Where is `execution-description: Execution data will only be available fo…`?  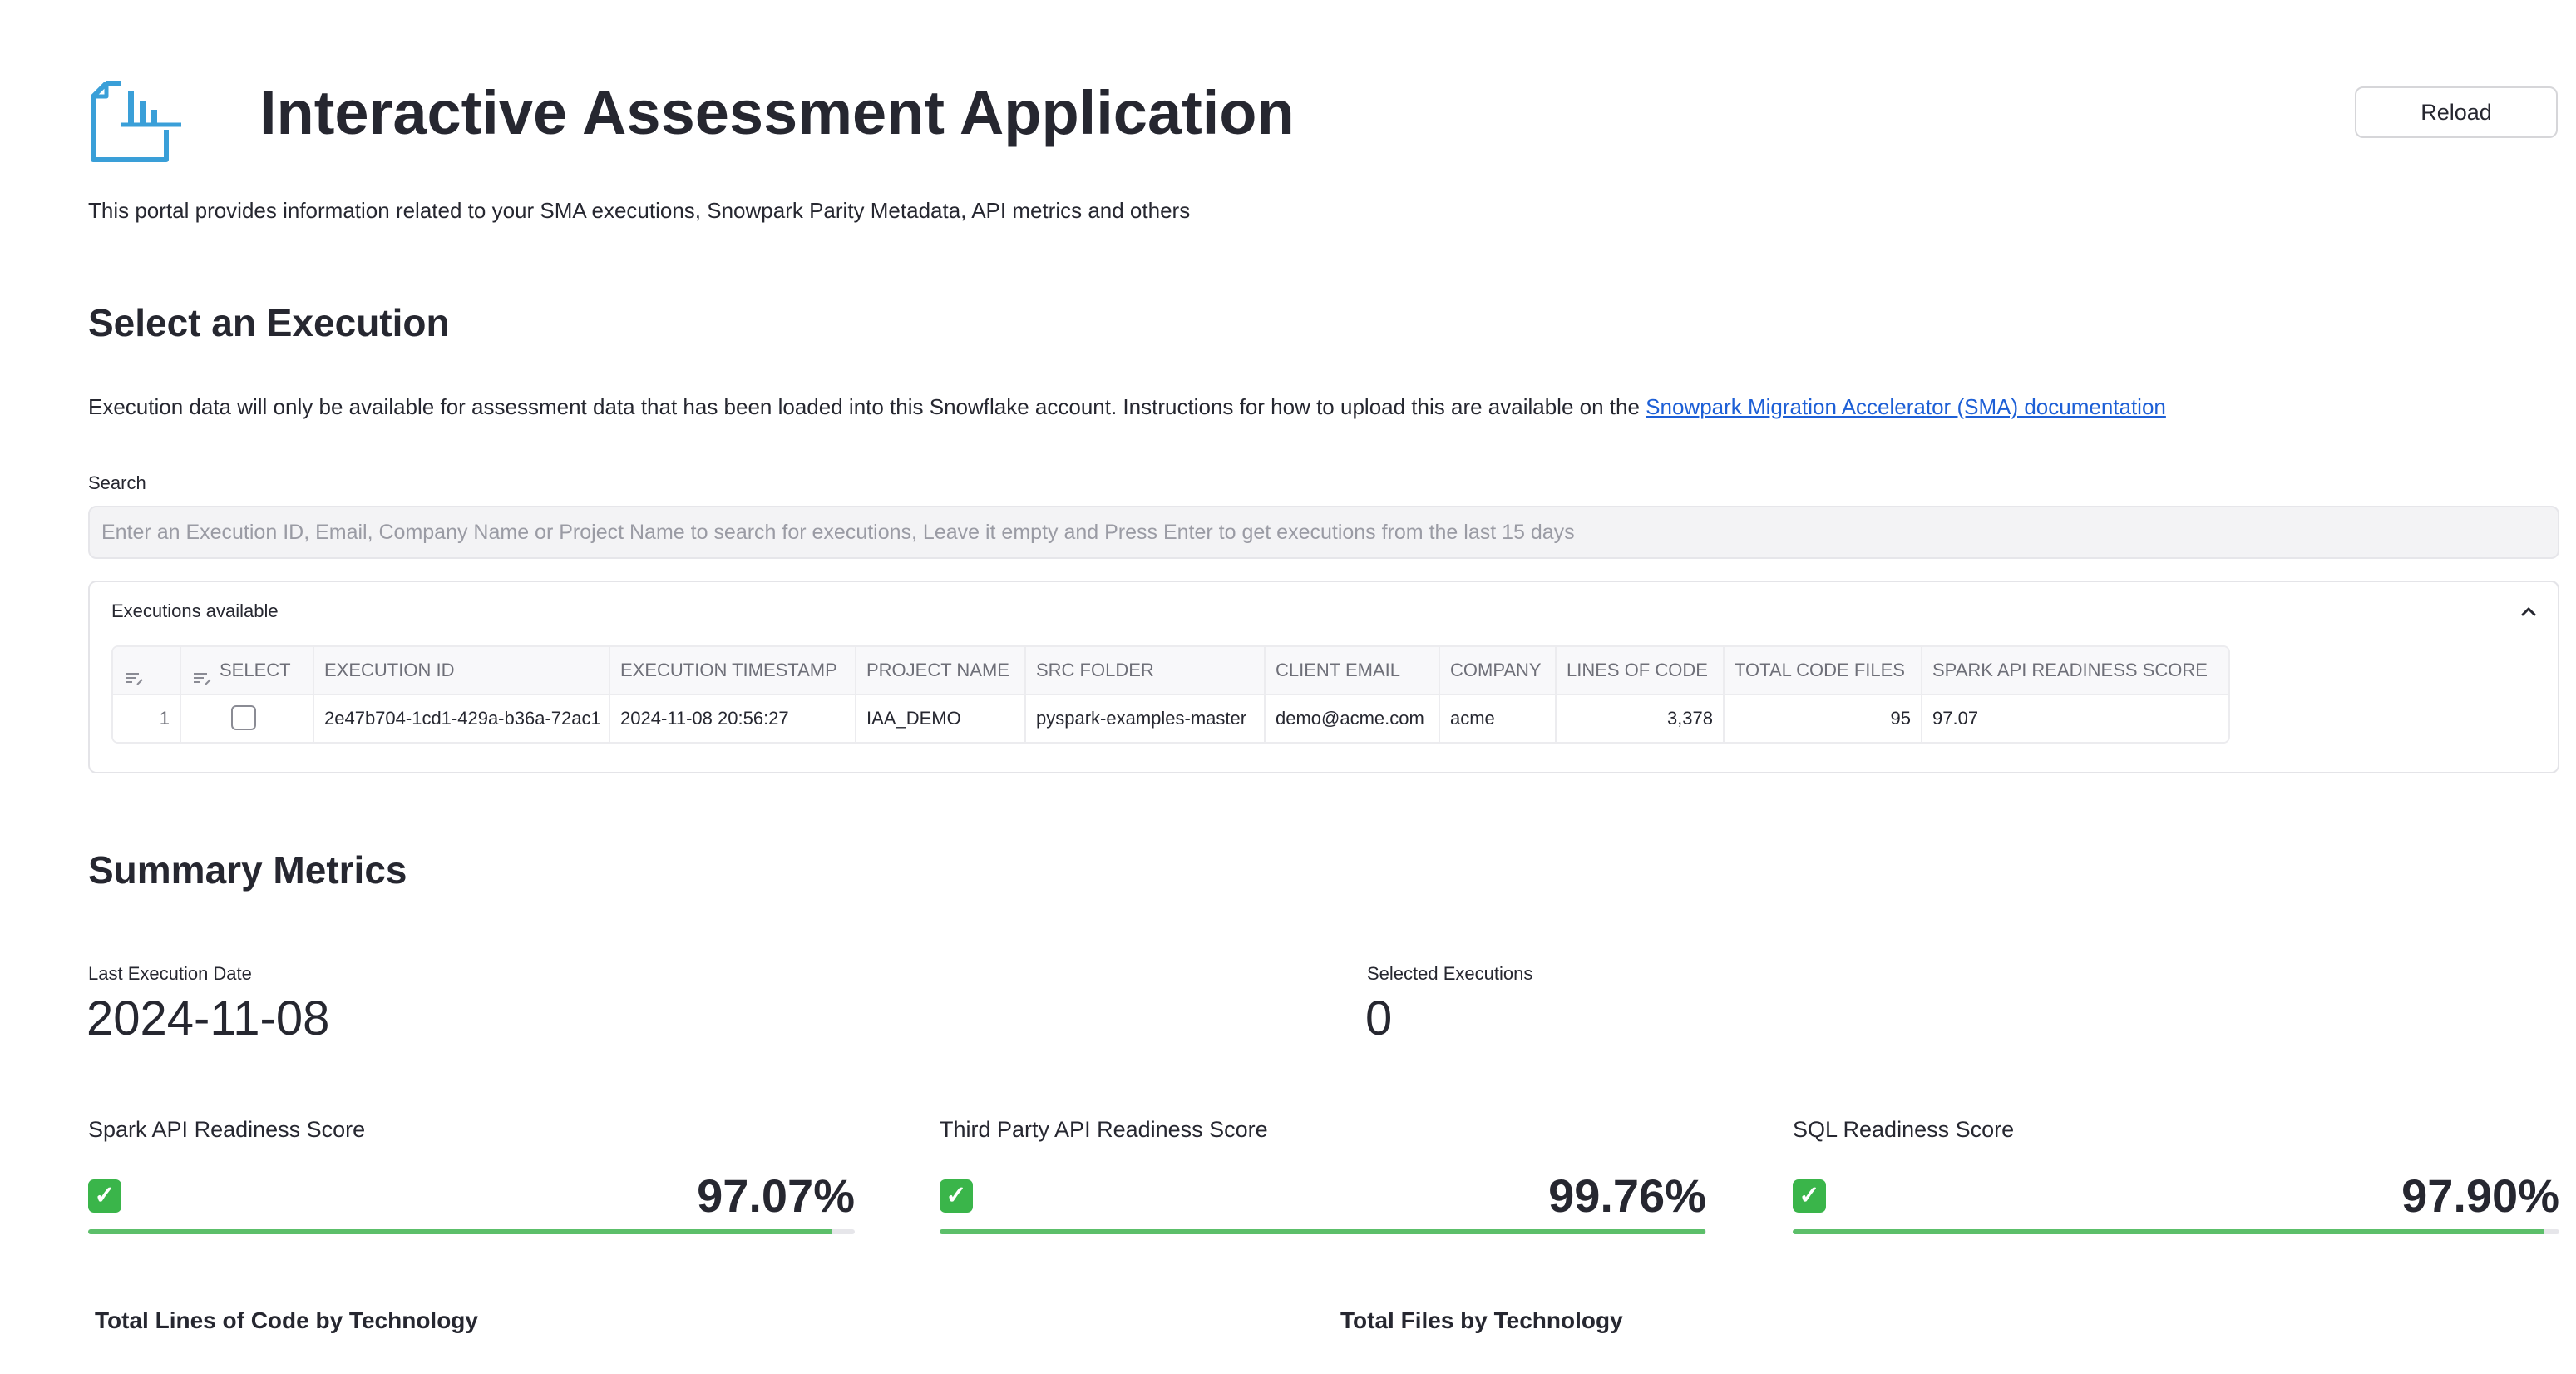 execution-description: Execution data will only be available fo… is located at coordinates (1127, 407).